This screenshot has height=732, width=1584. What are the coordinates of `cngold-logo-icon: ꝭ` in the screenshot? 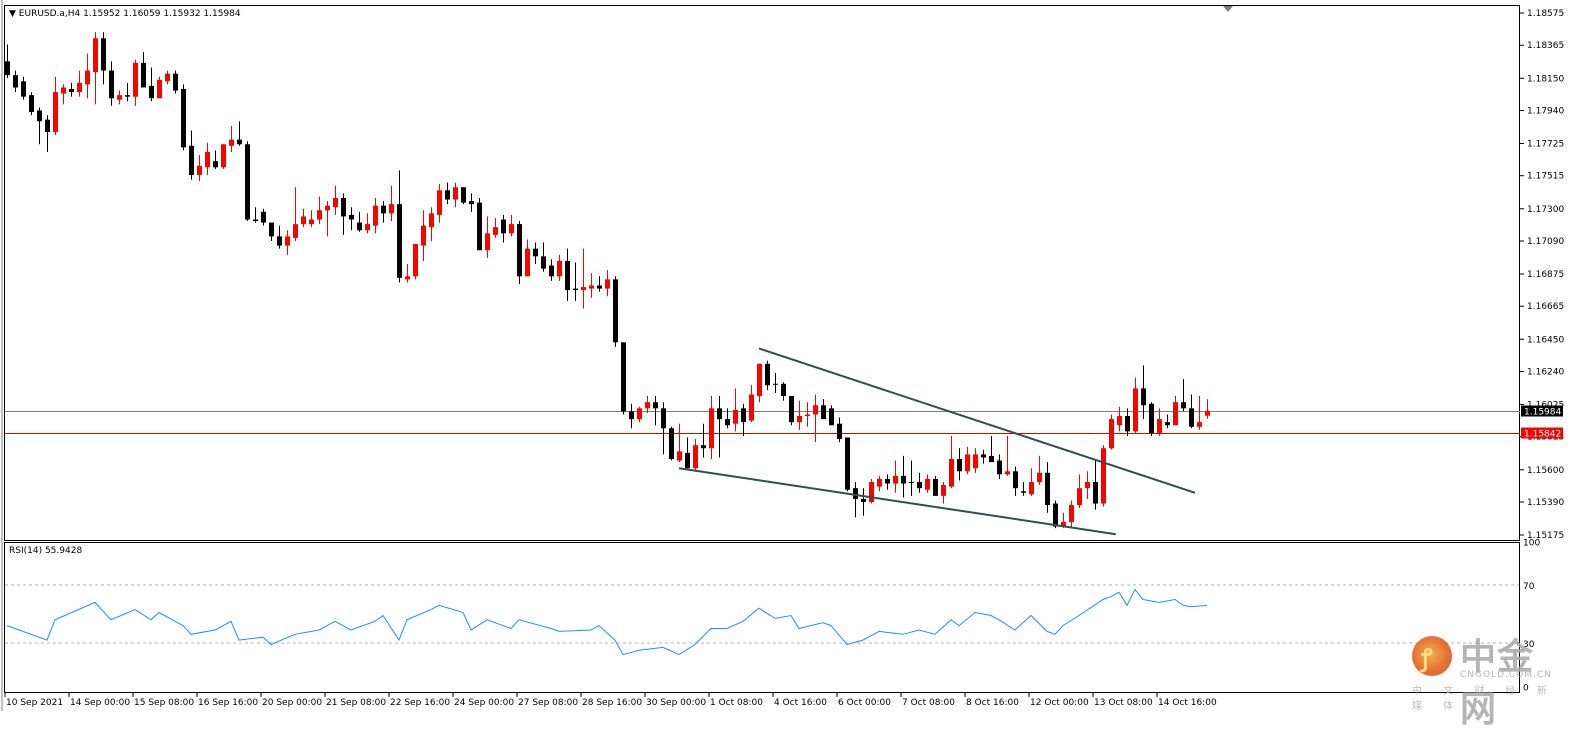 It's located at (1432, 656).